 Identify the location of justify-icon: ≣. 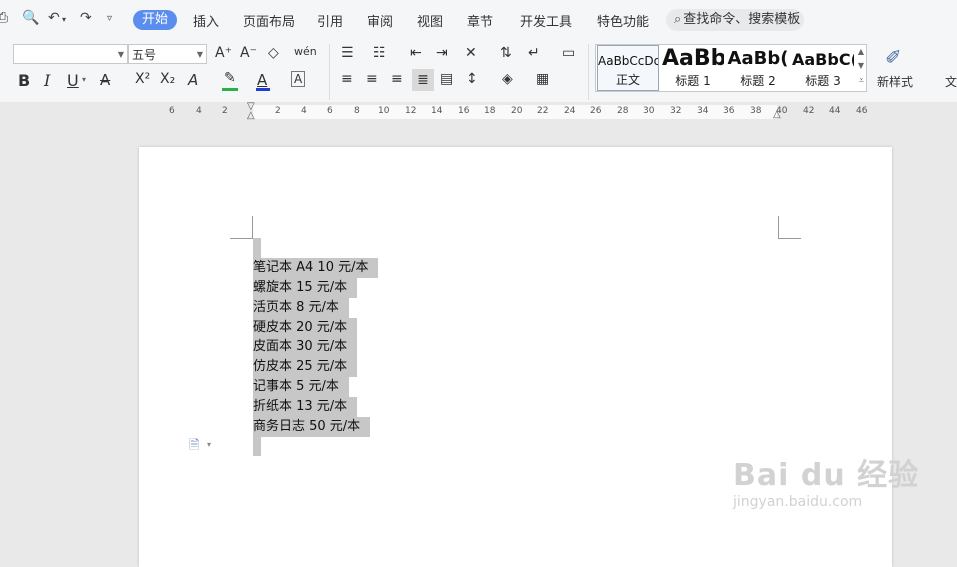
(423, 80).